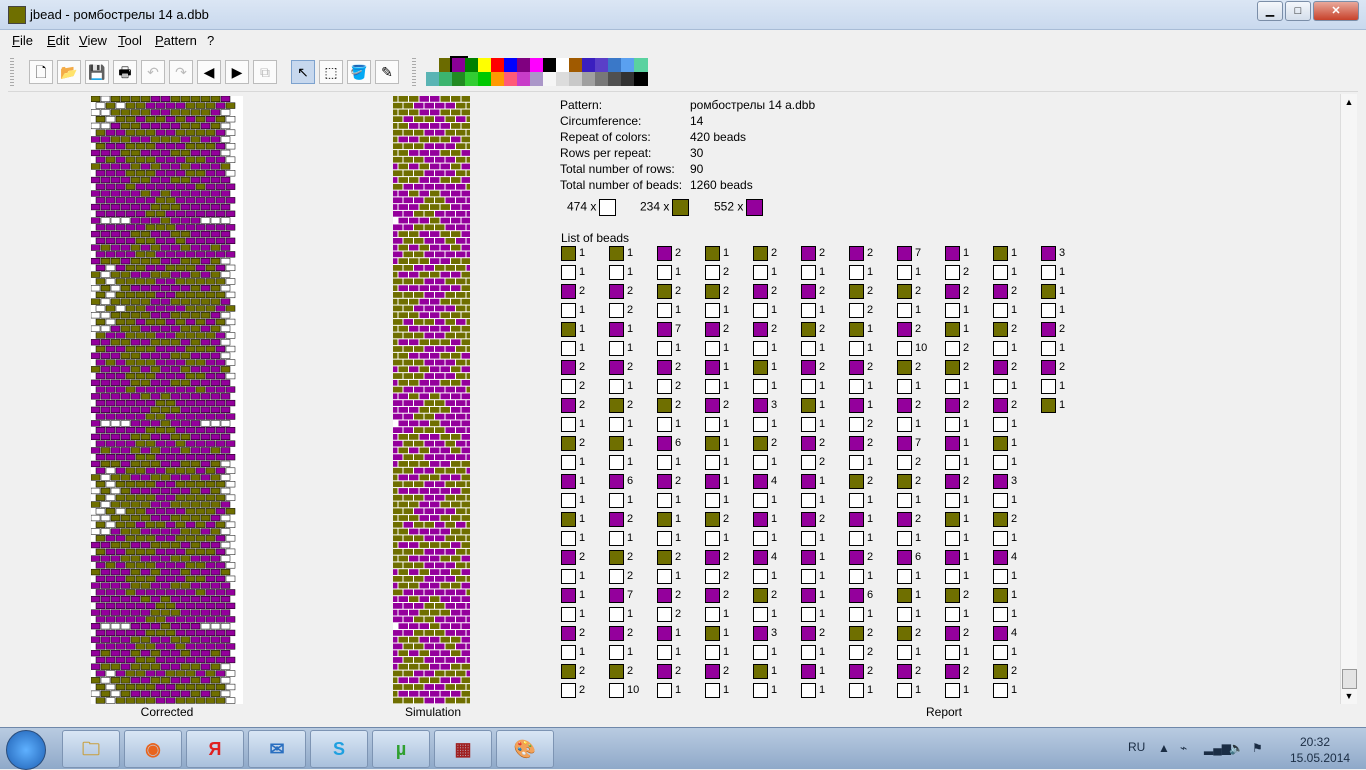 The image size is (1366, 770). What do you see at coordinates (58, 40) in the screenshot?
I see `menu-edit: Edit` at bounding box center [58, 40].